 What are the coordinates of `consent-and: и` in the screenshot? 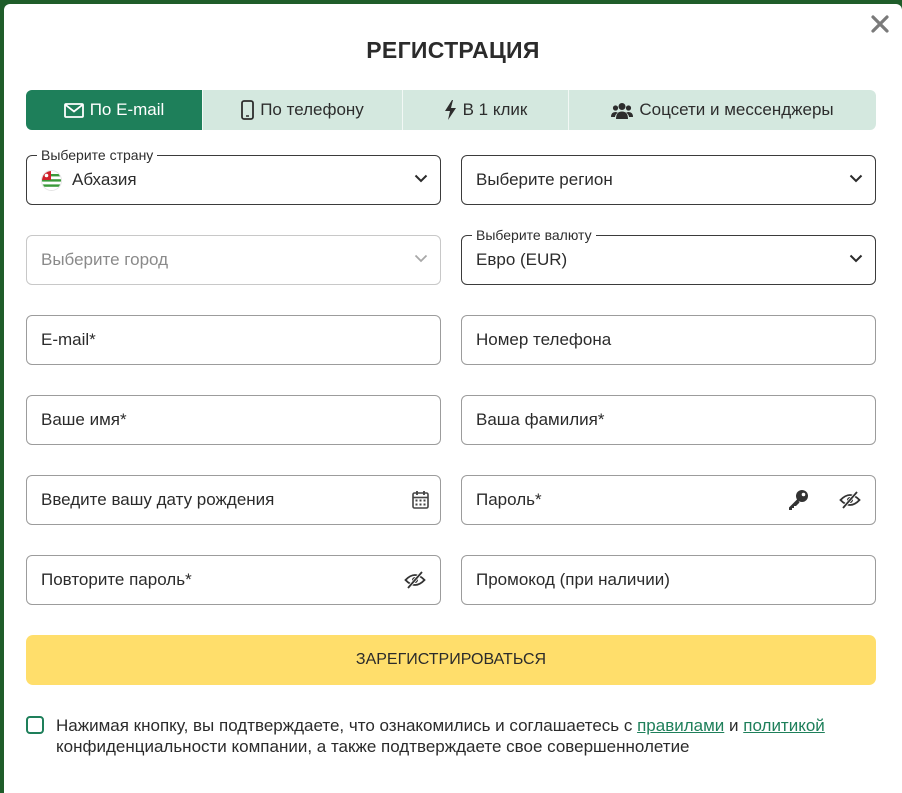 It's located at (734, 725).